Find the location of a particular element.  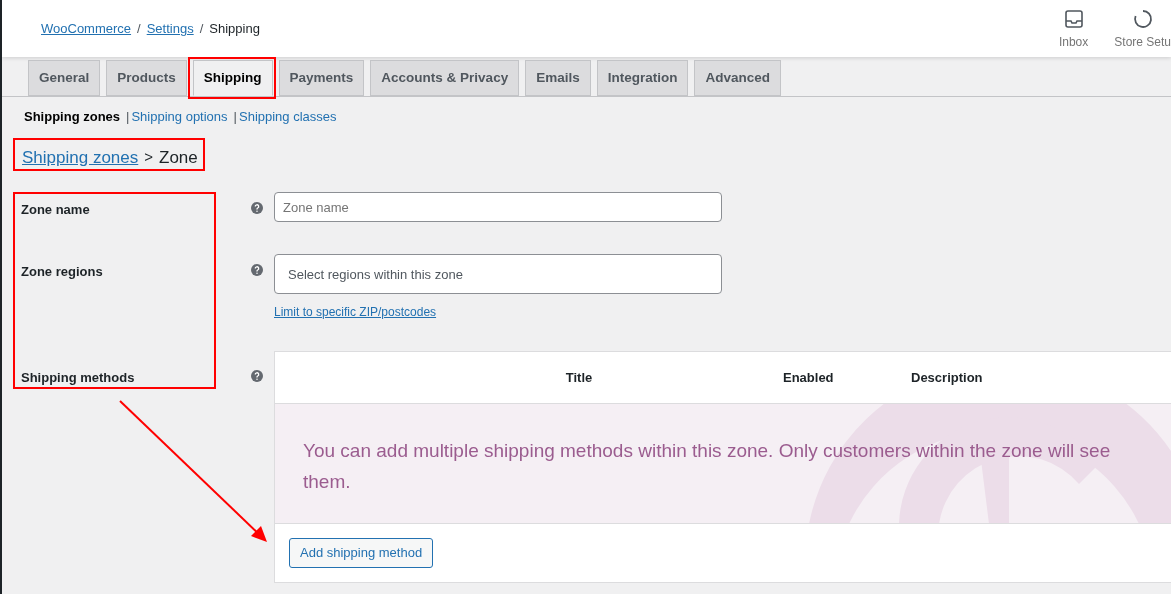

zone-name-field: Zone name is located at coordinates (498, 207).